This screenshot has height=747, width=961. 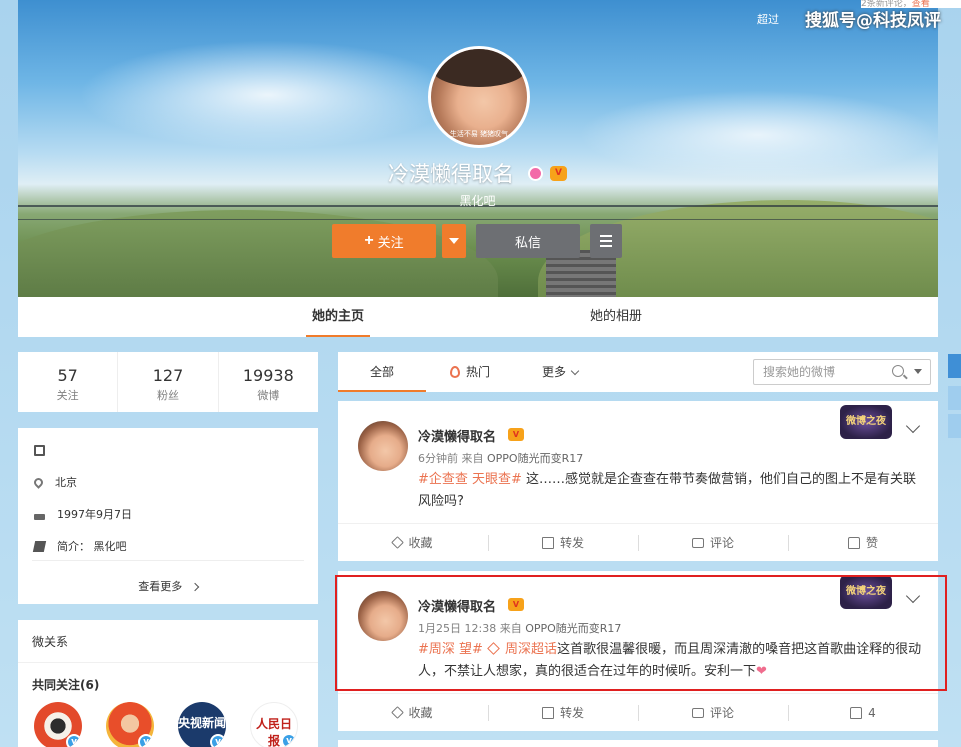 I want to click on profile-username: 冷漠懒得取名, so click(x=451, y=174).